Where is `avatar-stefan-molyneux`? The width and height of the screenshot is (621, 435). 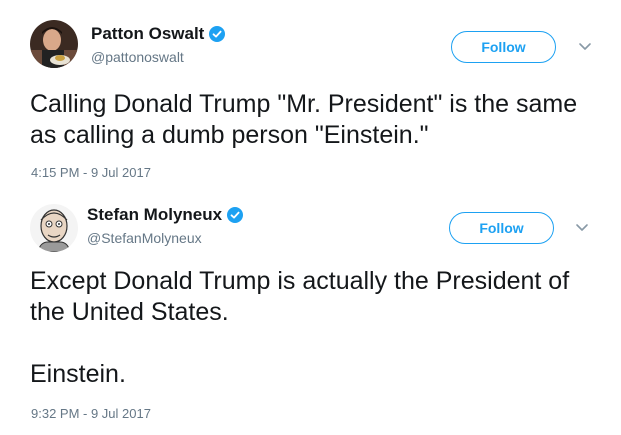
avatar-stefan-molyneux is located at coordinates (54, 228).